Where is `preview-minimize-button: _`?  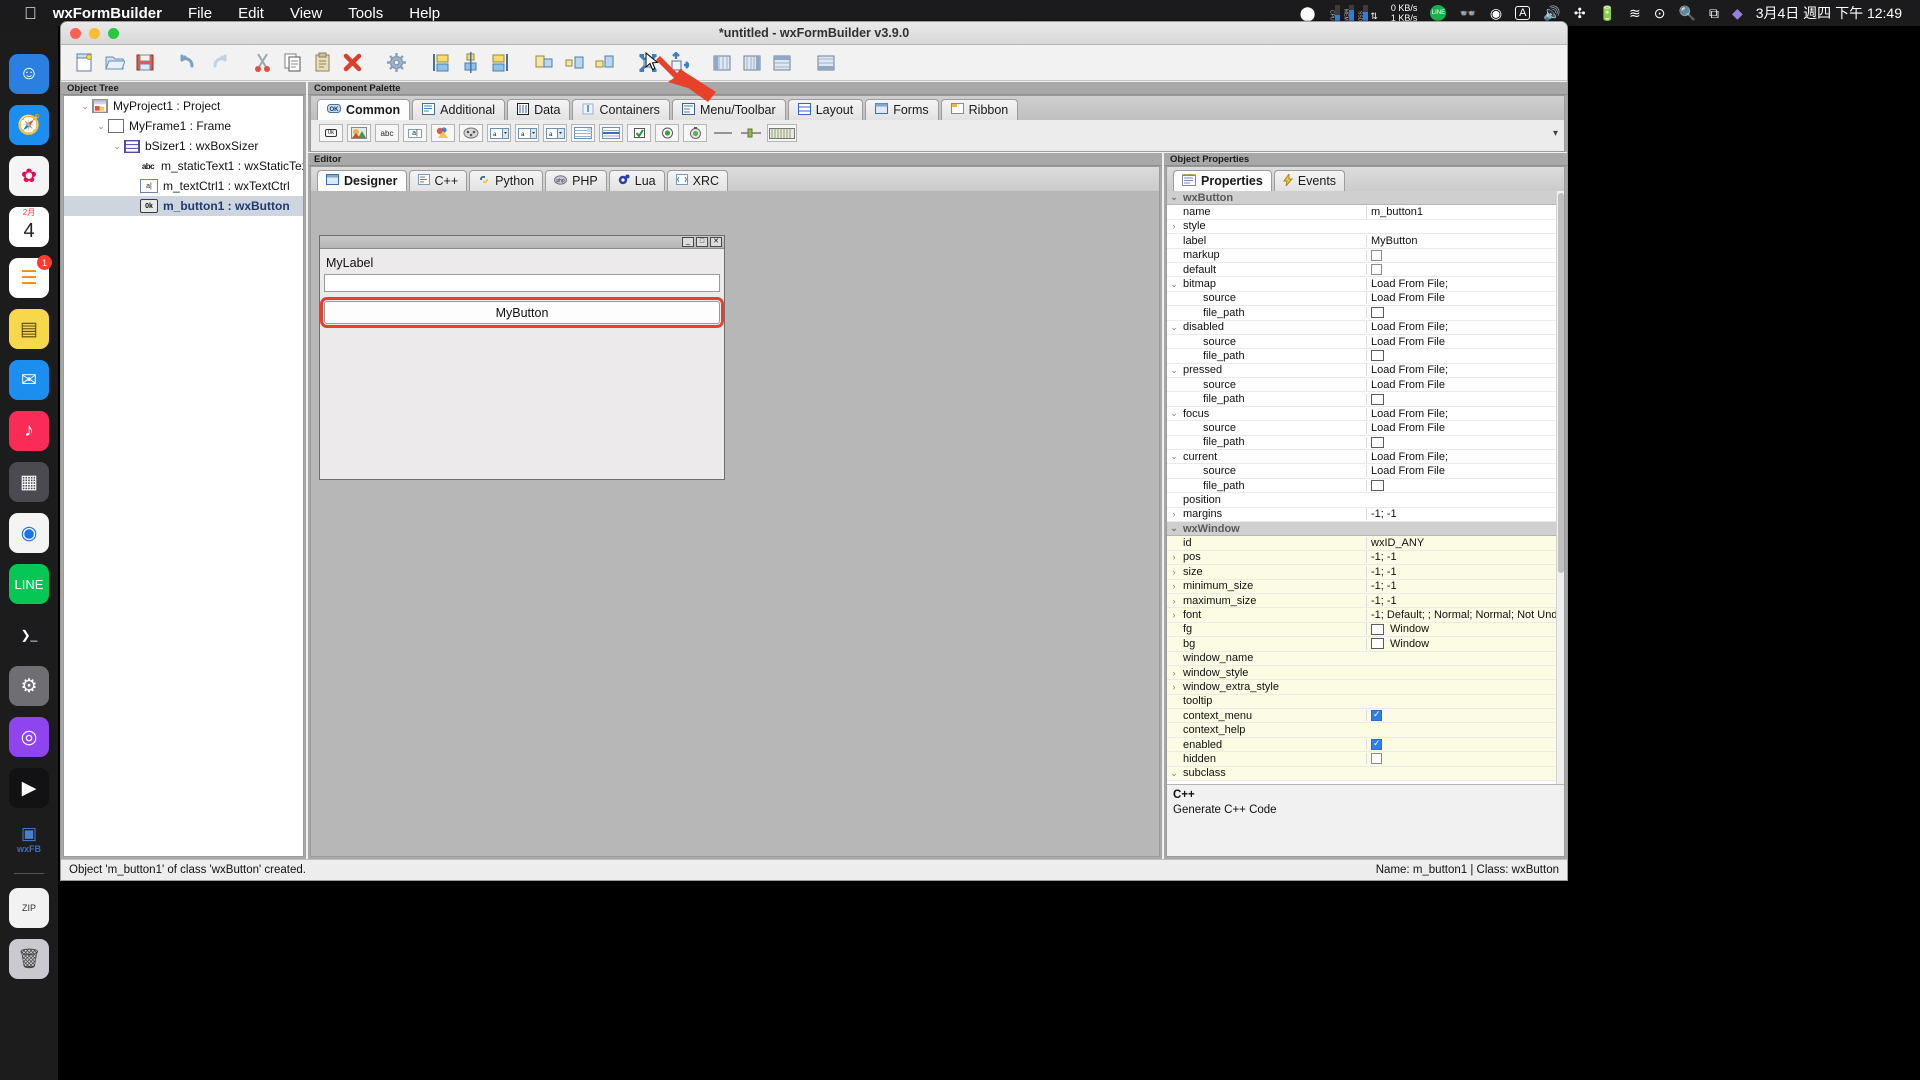 preview-minimize-button: _ is located at coordinates (688, 242).